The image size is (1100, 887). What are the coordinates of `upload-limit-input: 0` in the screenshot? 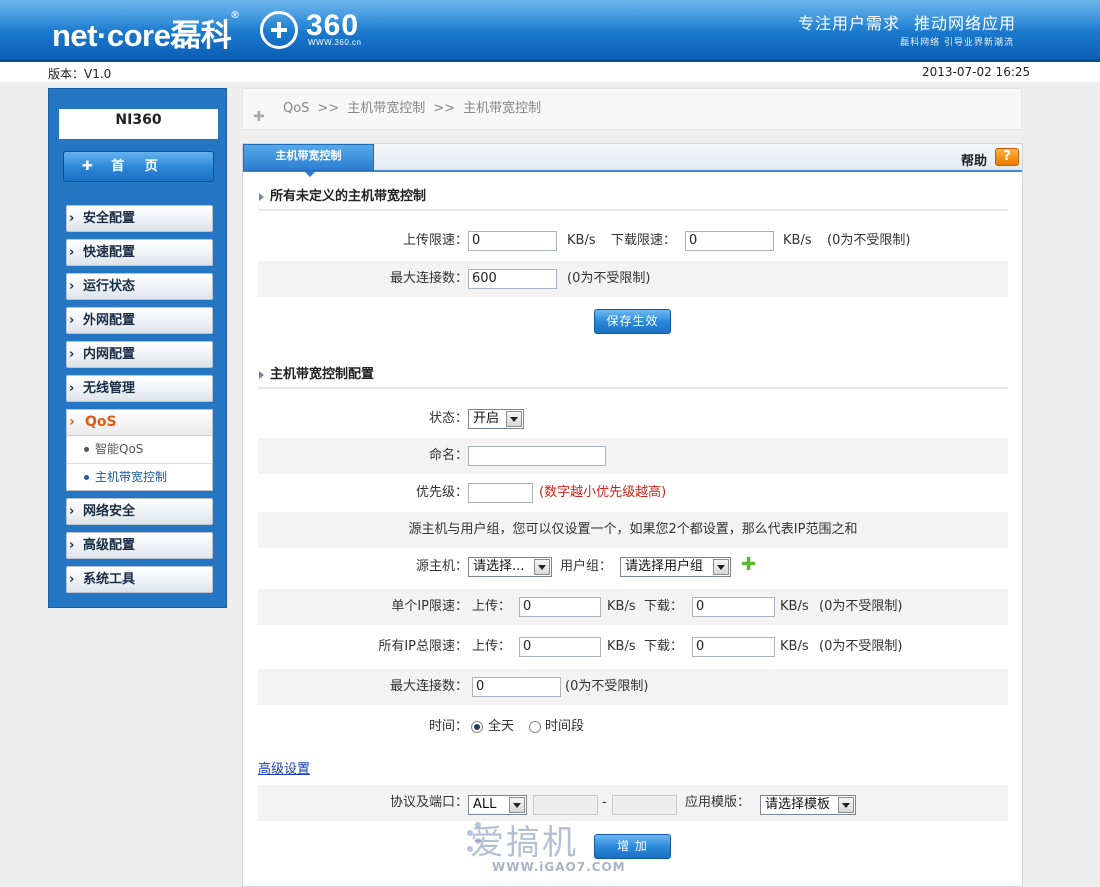 It's located at (512, 241).